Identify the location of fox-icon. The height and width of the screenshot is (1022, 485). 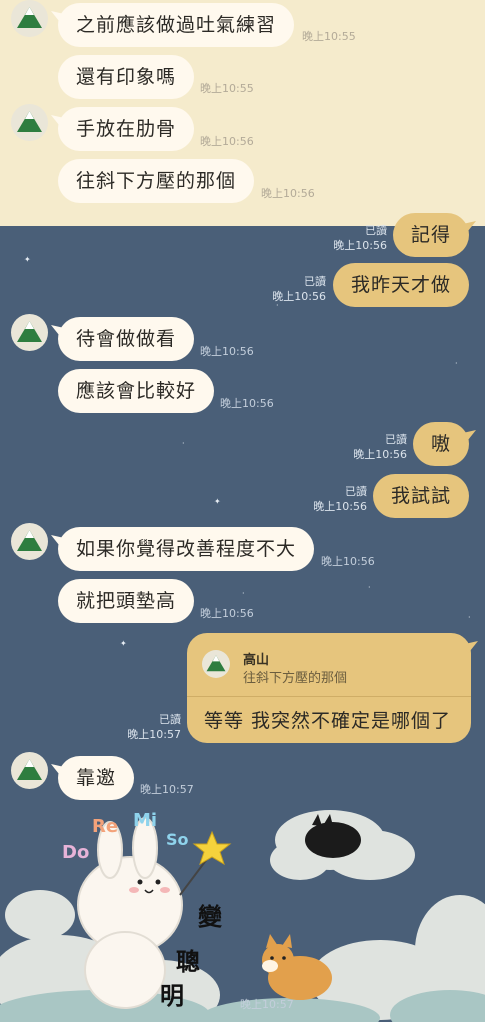
(297, 967).